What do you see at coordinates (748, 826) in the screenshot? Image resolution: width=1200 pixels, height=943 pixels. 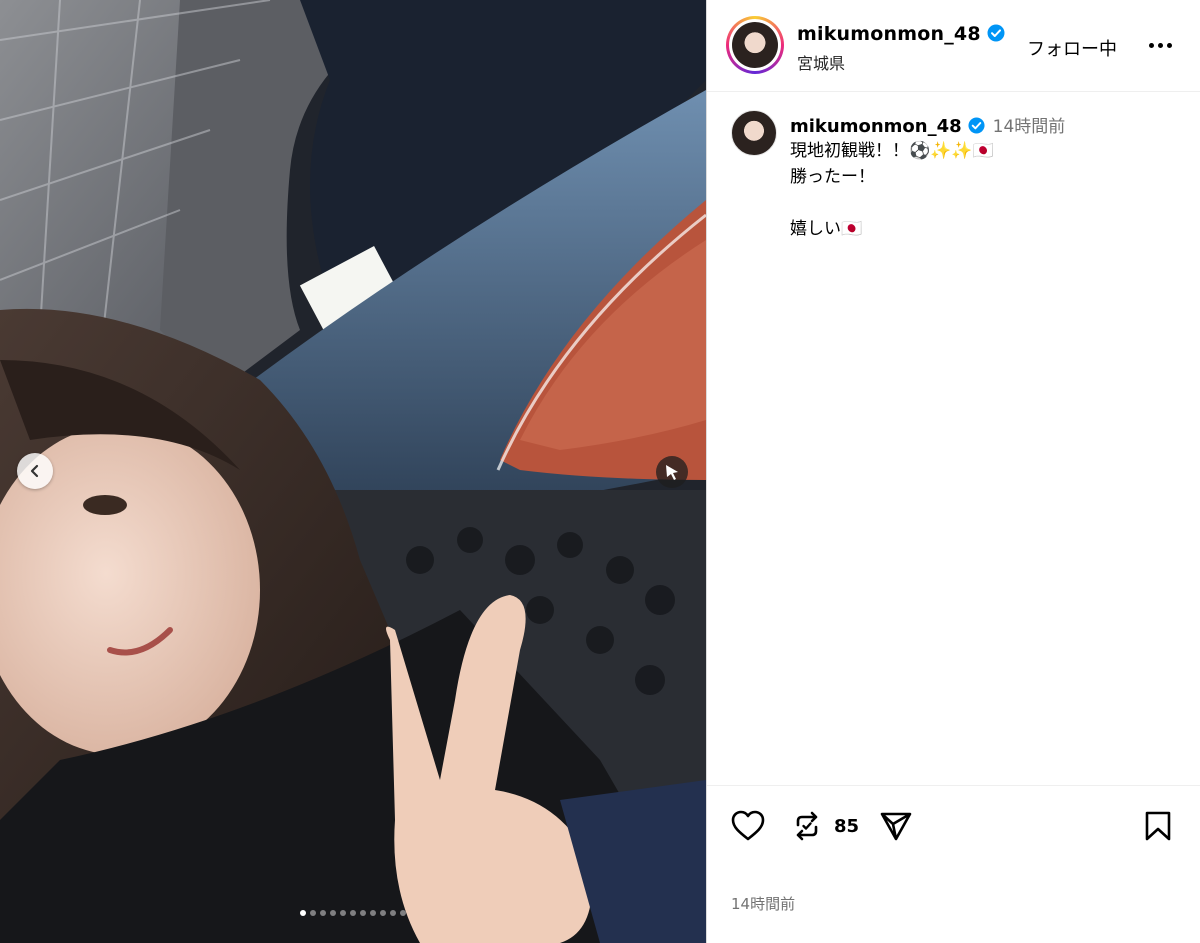 I see `like-heart-icon` at bounding box center [748, 826].